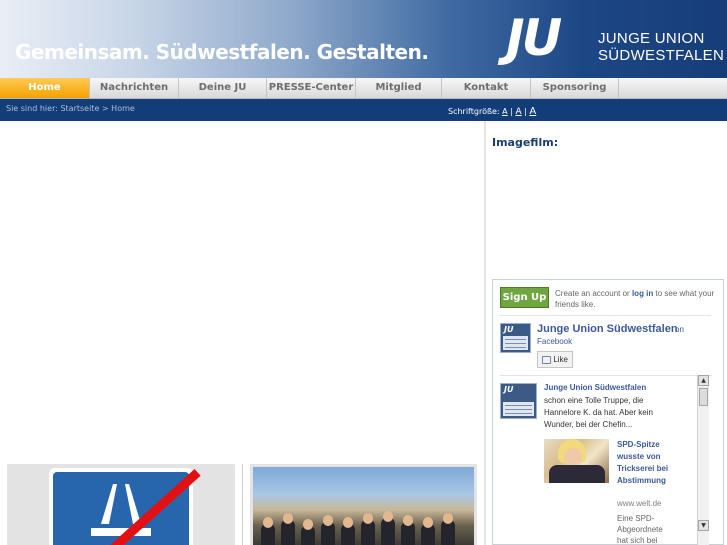 The height and width of the screenshot is (545, 727). Describe the element at coordinates (311, 88) in the screenshot. I see `nav-item-presse-center: PRESSE-Center` at that location.